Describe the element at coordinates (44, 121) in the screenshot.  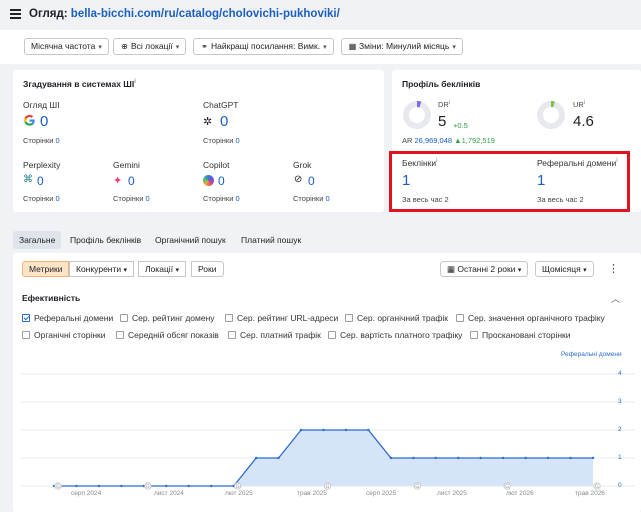
I see `ai-overview-value: 0` at that location.